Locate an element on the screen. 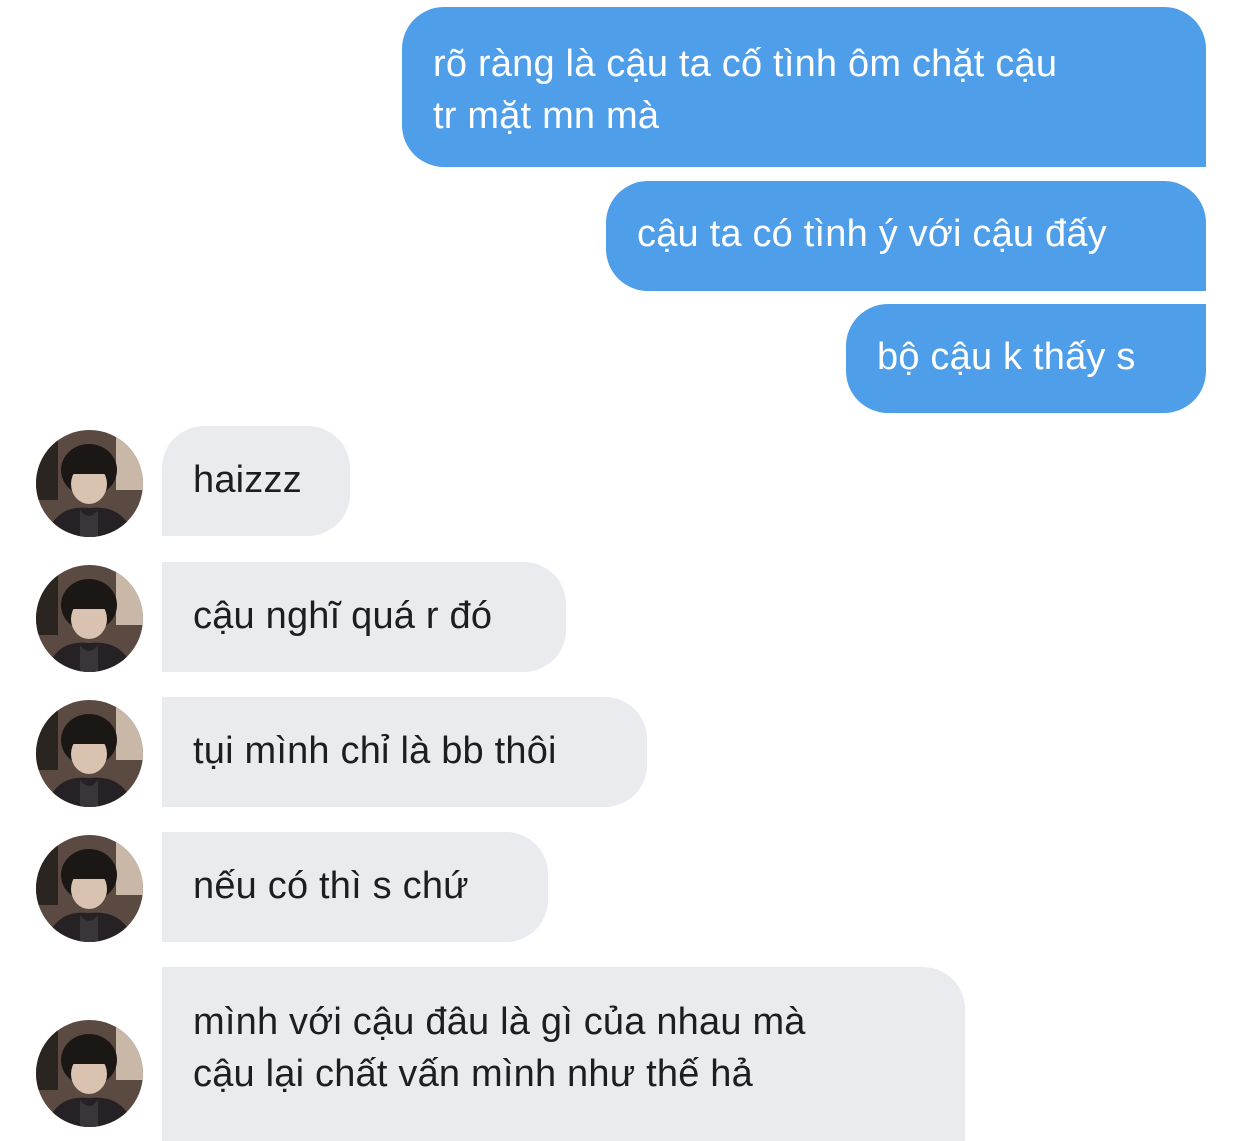 This screenshot has height=1141, width=1242. message-bubble-incoming: haizzz is located at coordinates (256, 481).